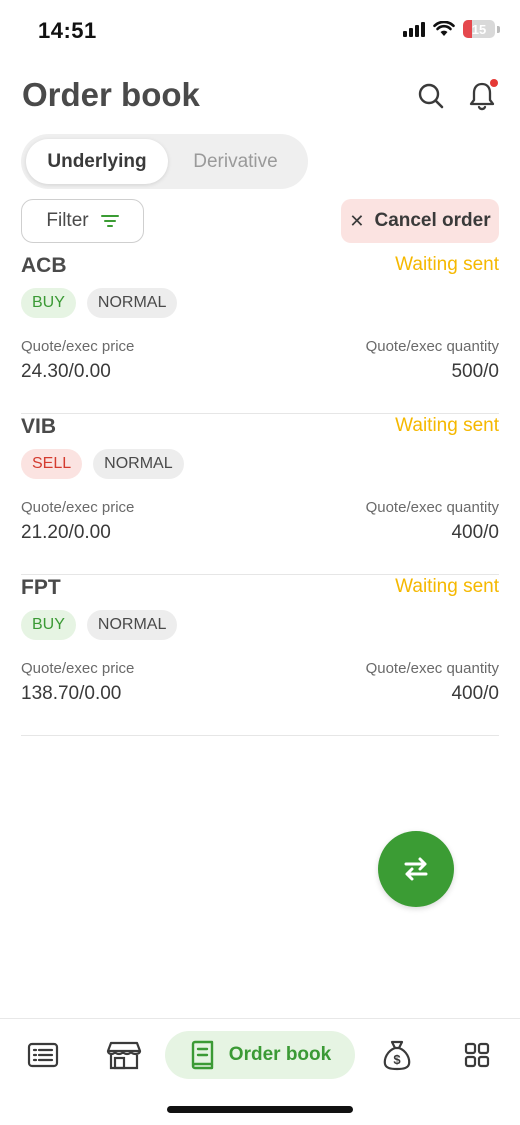 The image size is (520, 1125). What do you see at coordinates (432, 220) in the screenshot?
I see `cancel-order-label: Cancel order` at bounding box center [432, 220].